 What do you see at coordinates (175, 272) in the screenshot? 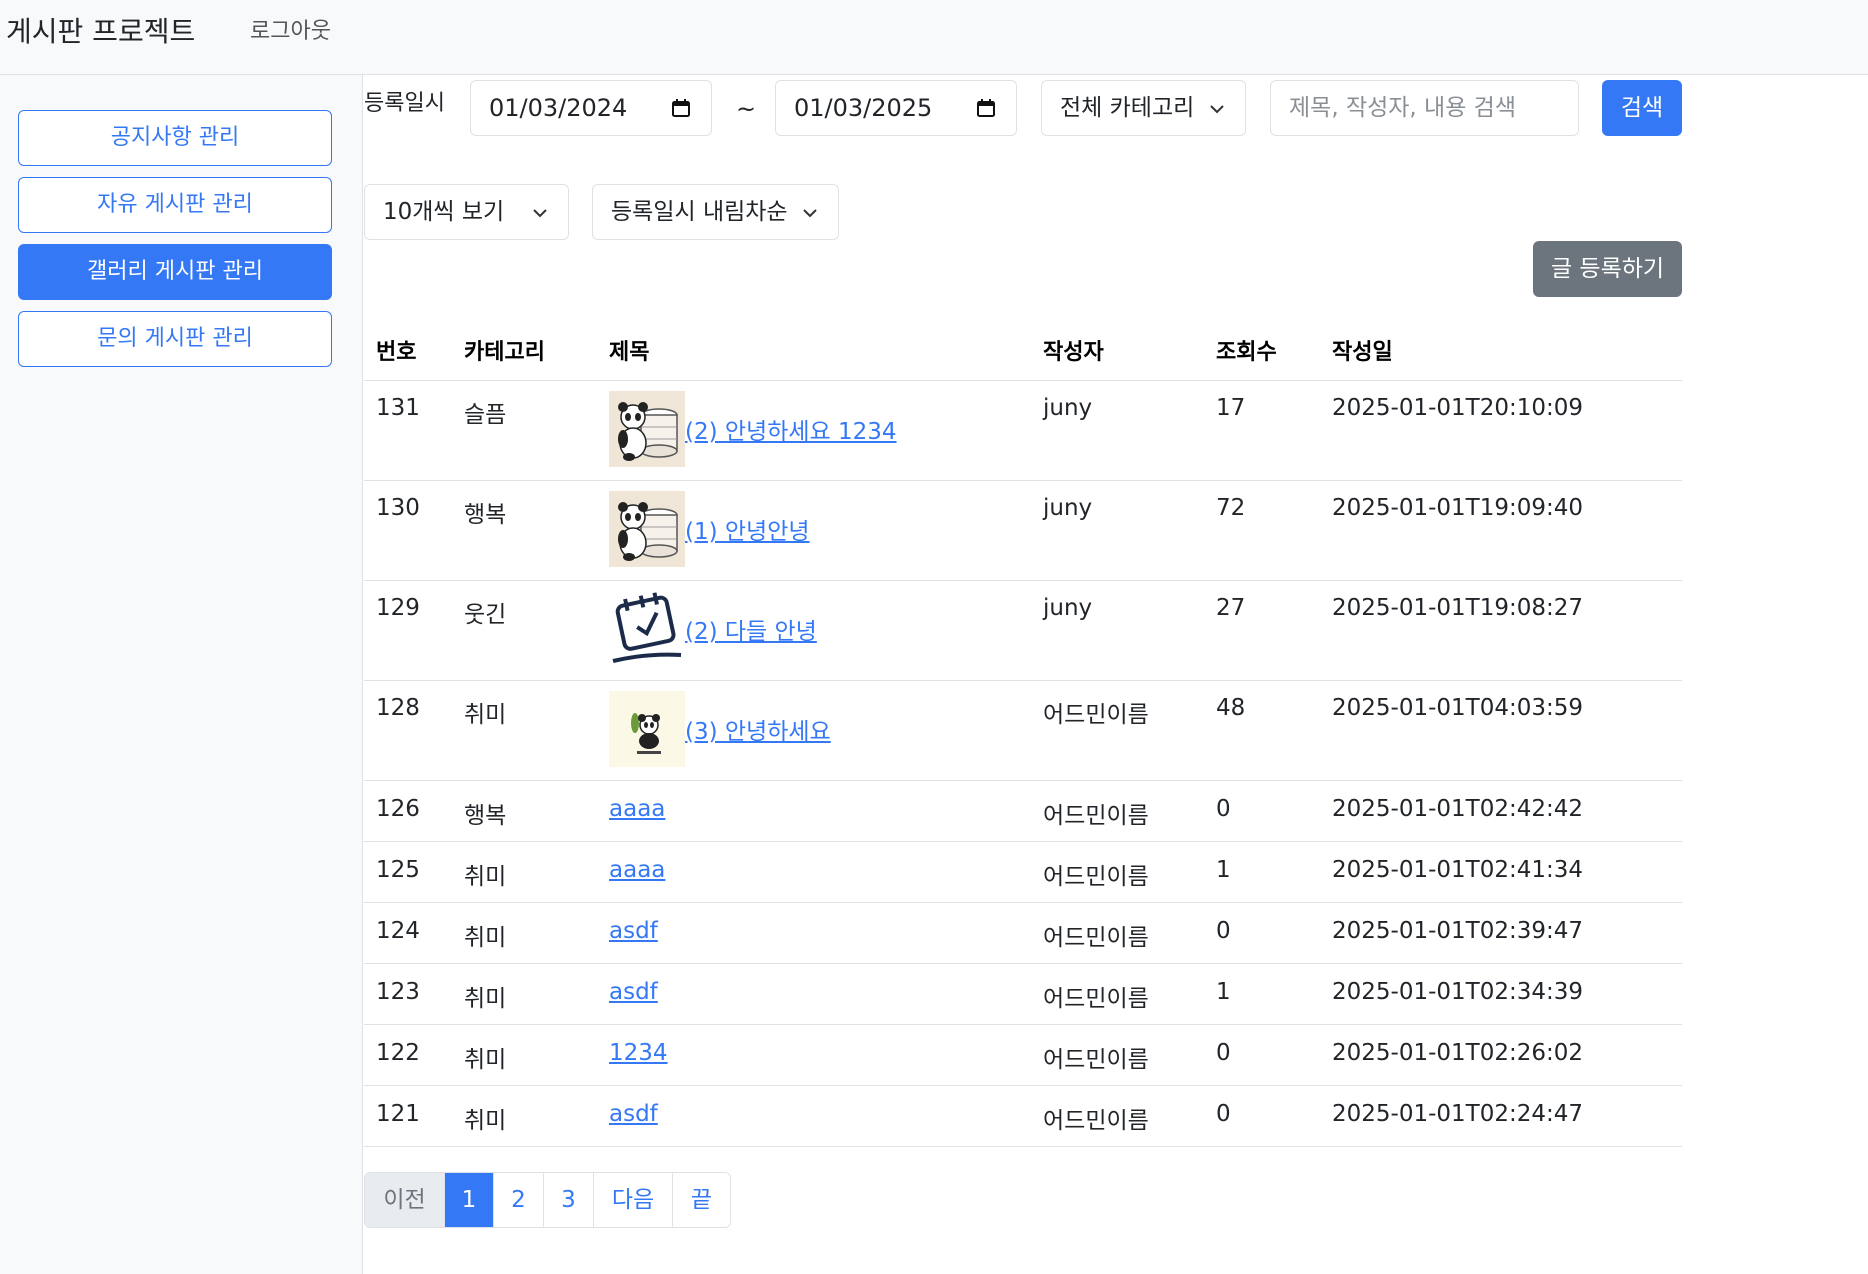
I see `sidebar-item-gallery-board: 갤러리 게시판 관리` at bounding box center [175, 272].